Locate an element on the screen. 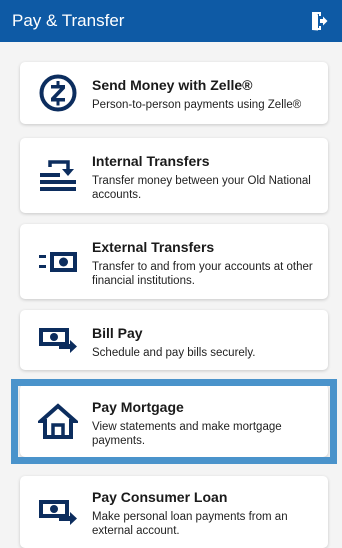 The image size is (342, 548). card-description: Person-to-person payments using Zelle® is located at coordinates (197, 105).